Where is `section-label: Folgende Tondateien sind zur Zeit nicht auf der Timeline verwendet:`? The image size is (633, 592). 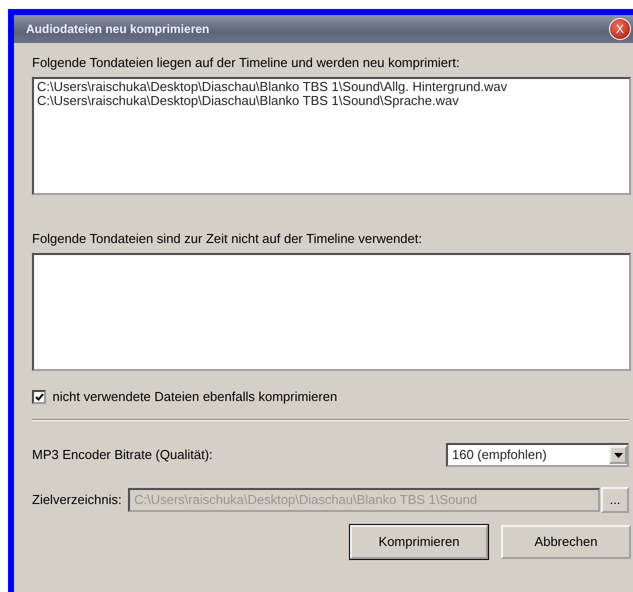
section-label: Folgende Tondateien sind zur Zeit nicht auf der Timeline verwendet: is located at coordinates (227, 239).